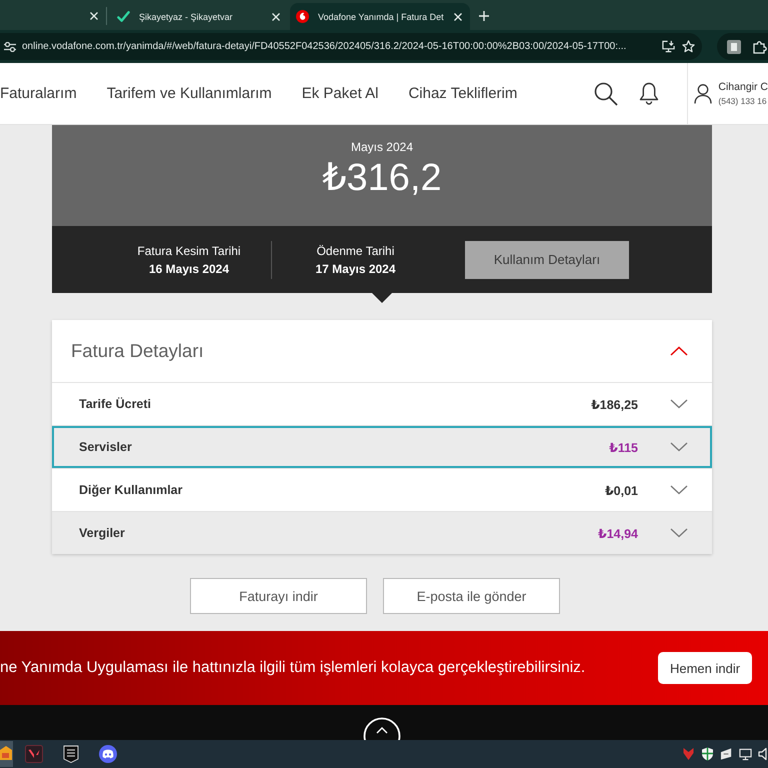 The image size is (768, 768). What do you see at coordinates (189, 93) in the screenshot?
I see `nav-link: Tarifem ve Kullanımlarım` at bounding box center [189, 93].